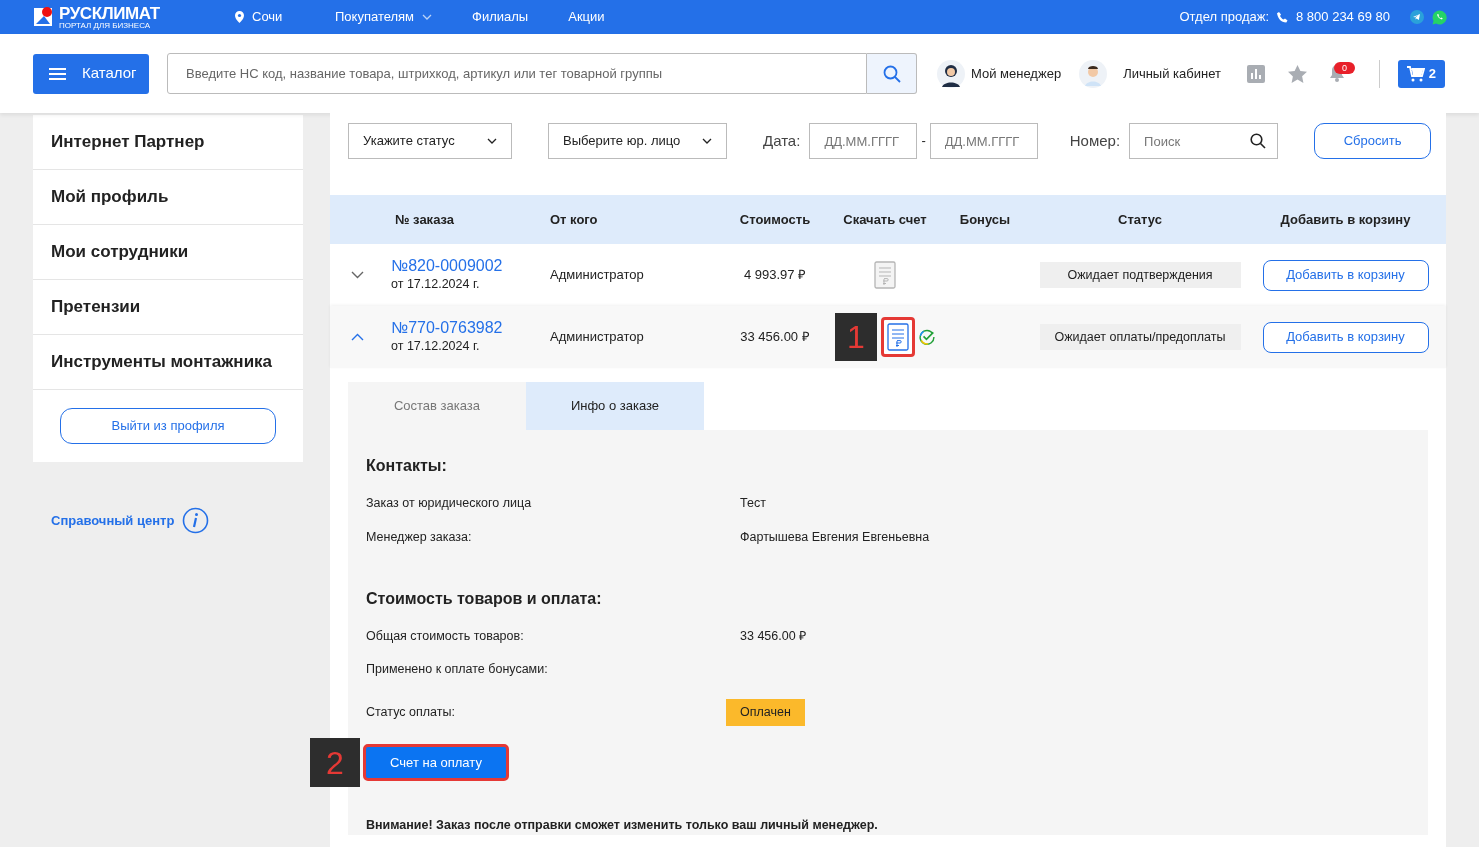 The image size is (1479, 847). Describe the element at coordinates (109, 13) in the screenshot. I see `logo-name: РУСКЛИМАТ` at that location.